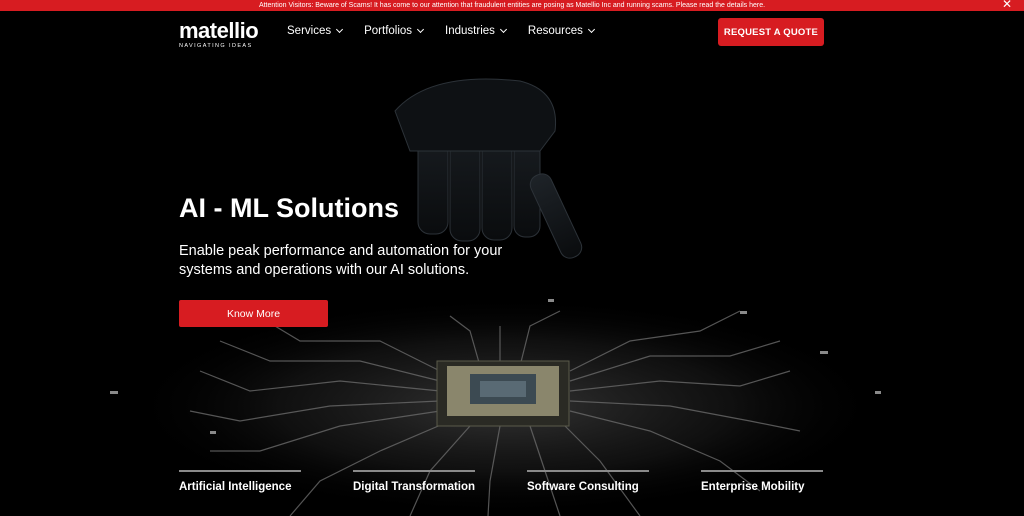 The height and width of the screenshot is (516, 1024). Describe the element at coordinates (588, 481) in the screenshot. I see `service-tab-software-consulting: Software Consulting` at that location.